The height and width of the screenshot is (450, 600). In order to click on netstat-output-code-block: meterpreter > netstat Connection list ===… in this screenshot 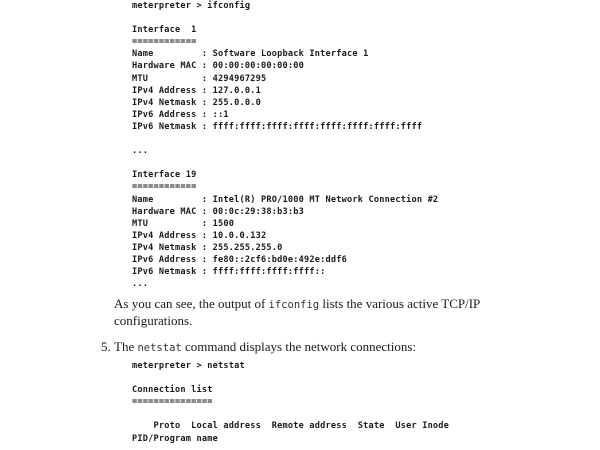, I will do `click(290, 402)`.